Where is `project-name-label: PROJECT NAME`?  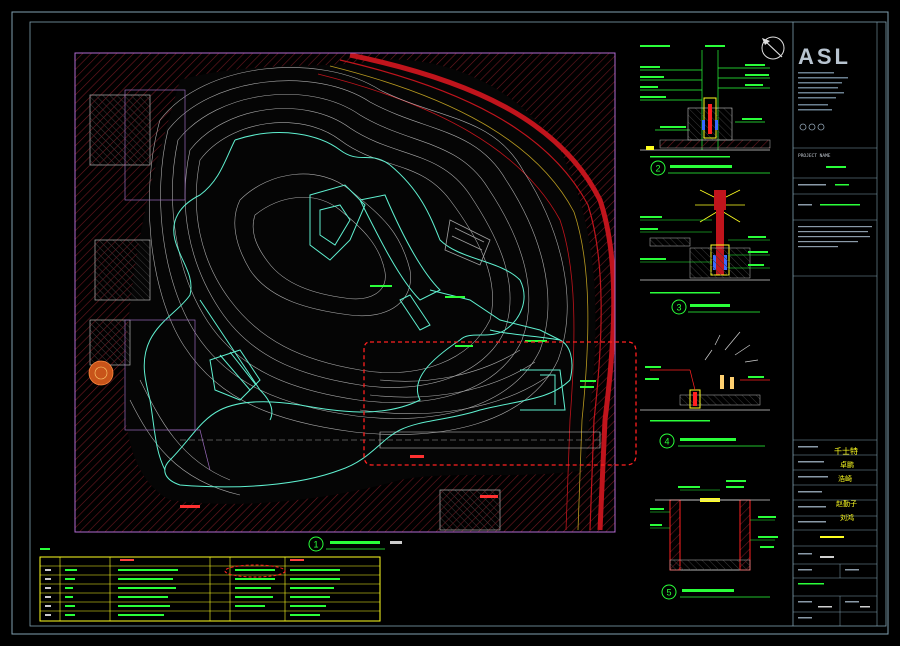
project-name-label: PROJECT NAME is located at coordinates (814, 156).